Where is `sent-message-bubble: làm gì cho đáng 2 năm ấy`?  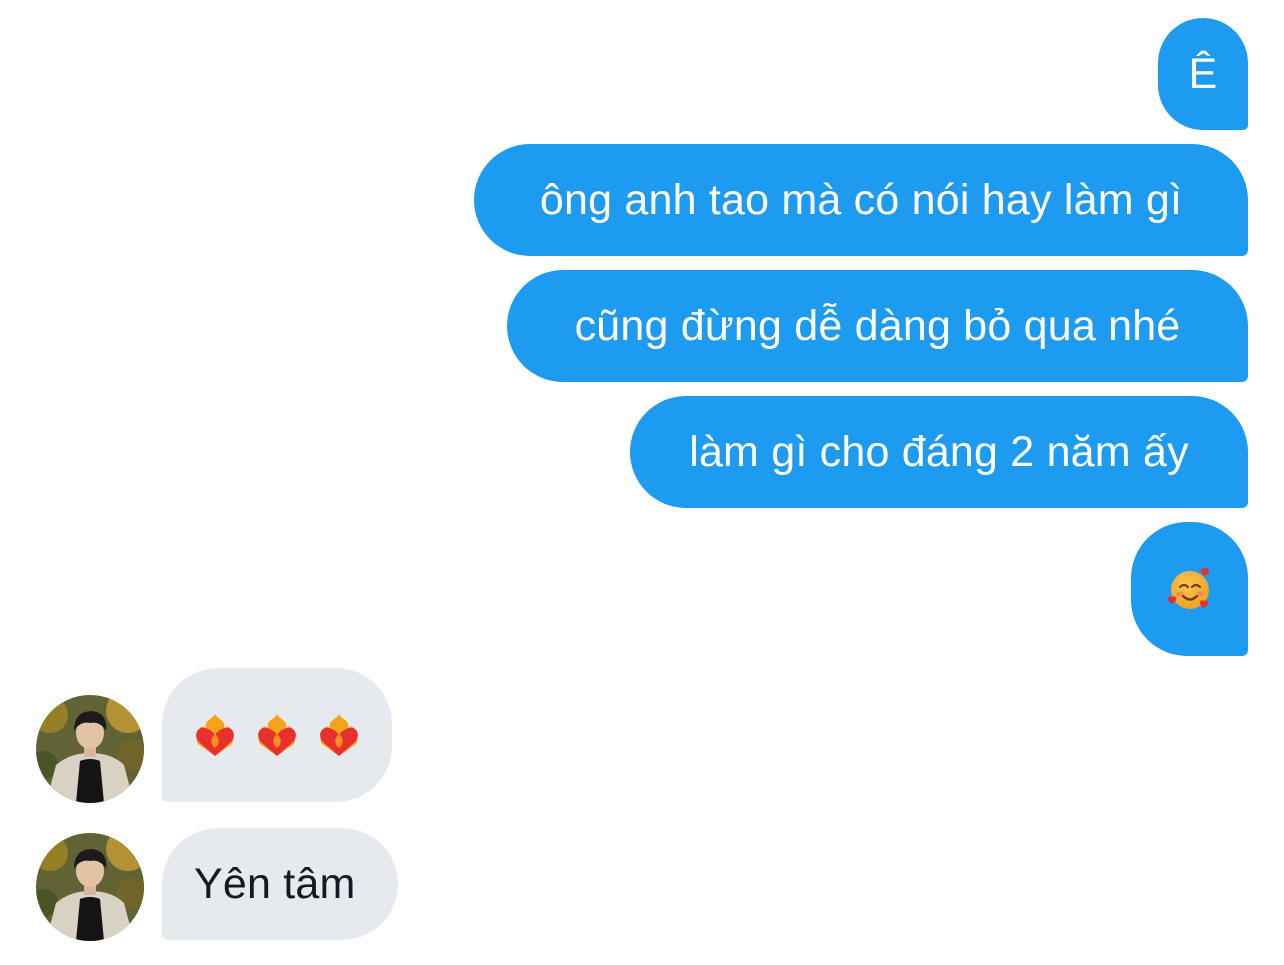
sent-message-bubble: làm gì cho đáng 2 năm ấy is located at coordinates (939, 452).